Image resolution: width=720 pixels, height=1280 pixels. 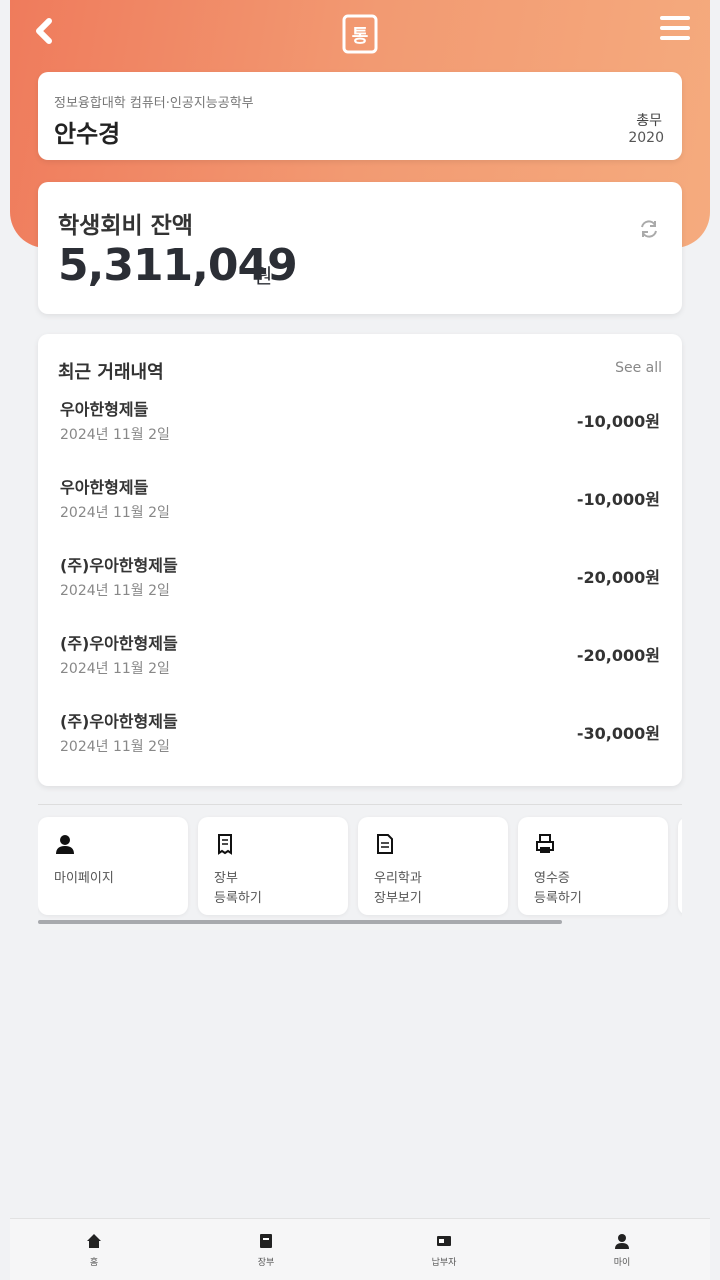 What do you see at coordinates (360, 248) in the screenshot?
I see `balance-card: 학생회비 잔액 5,311,049 원` at bounding box center [360, 248].